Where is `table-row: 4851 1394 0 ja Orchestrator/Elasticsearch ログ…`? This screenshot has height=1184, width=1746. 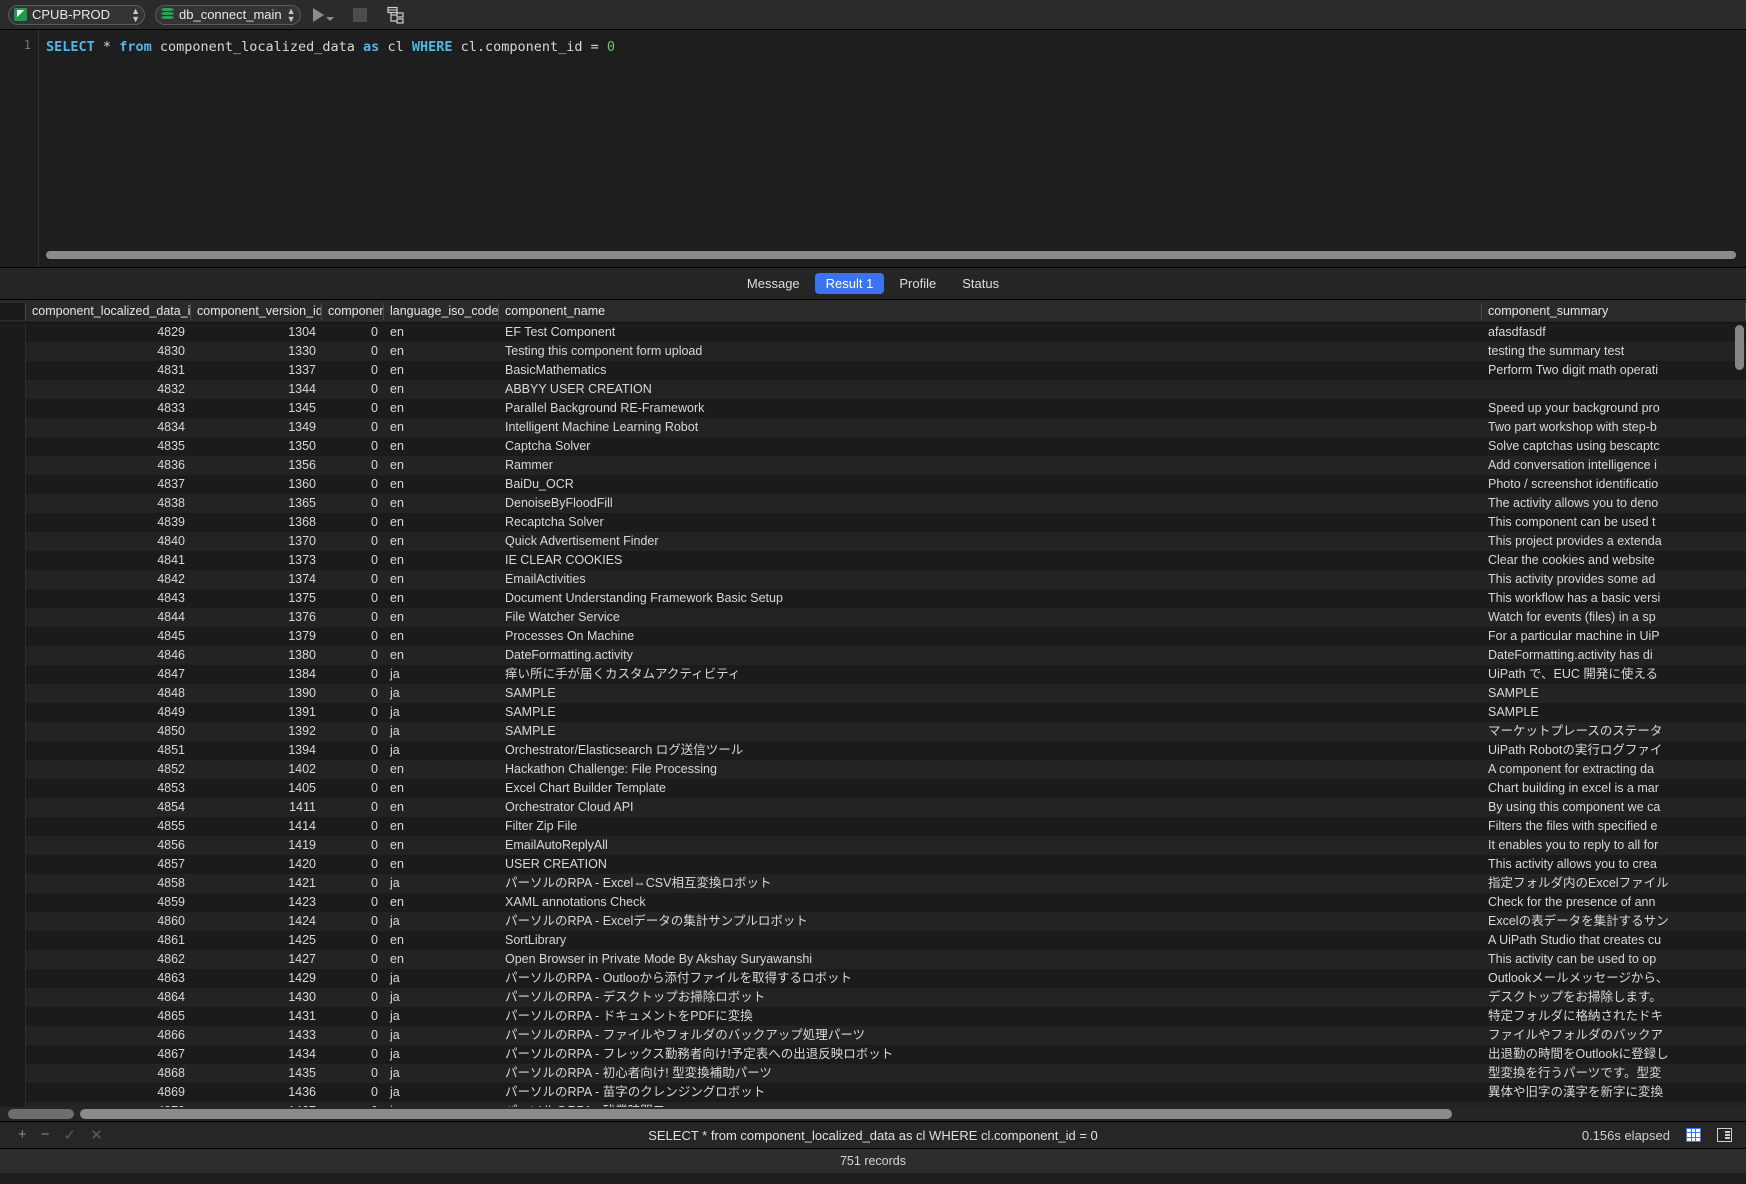 table-row: 4851 1394 0 ja Orchestrator/Elasticsearch ログ… is located at coordinates (873, 750).